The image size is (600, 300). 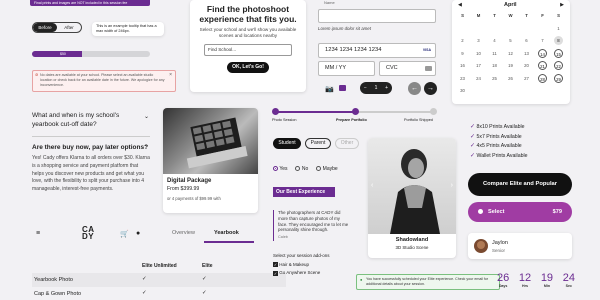 What do you see at coordinates (478, 15) in the screenshot?
I see `weekday-label: M` at bounding box center [478, 15].